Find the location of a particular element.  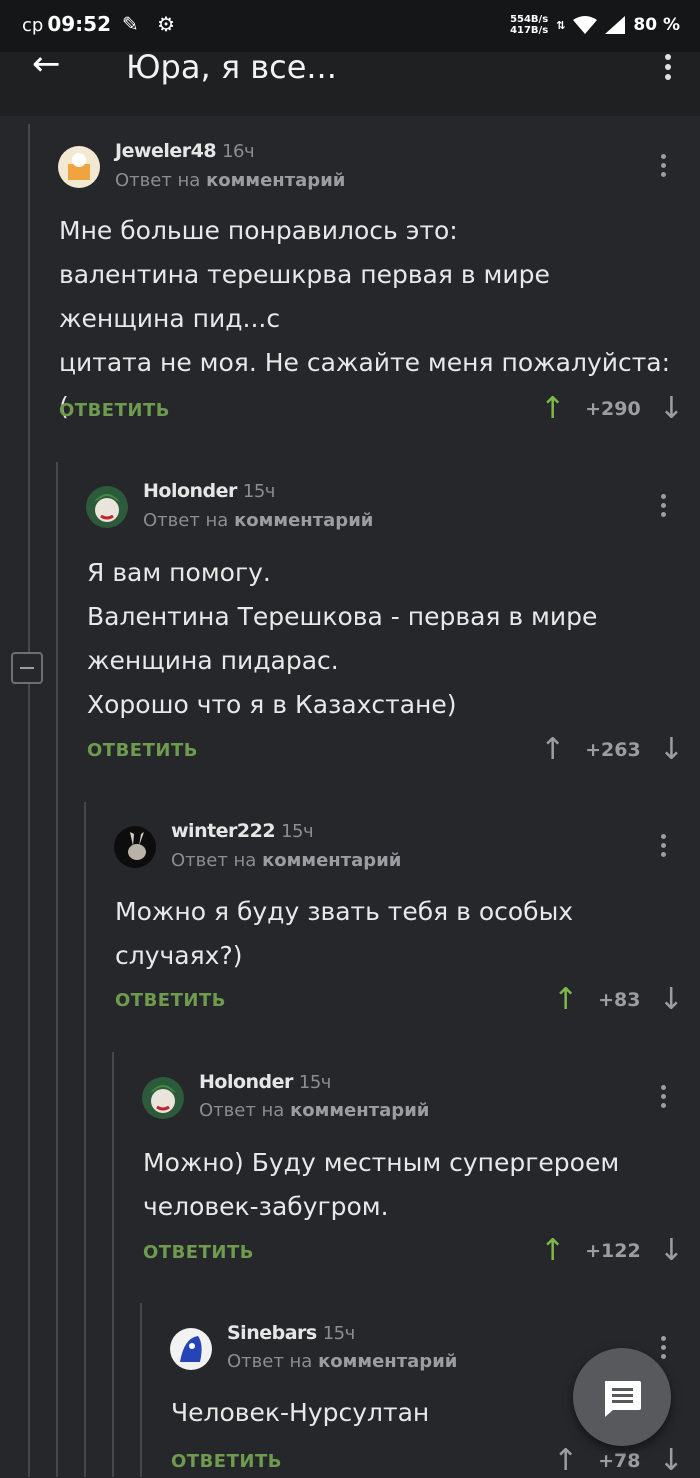

status-time: ср 09:52 is located at coordinates (66, 24).